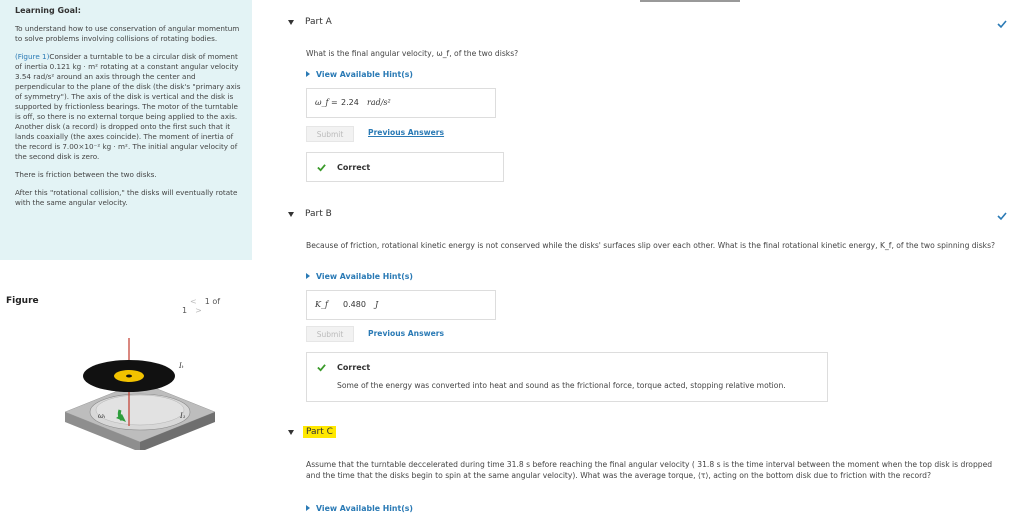 Image resolution: width=1024 pixels, height=524 pixels. What do you see at coordinates (401, 103) in the screenshot?
I see `part-a-answer-box: ω_f = 2.24 rad/s²` at bounding box center [401, 103].